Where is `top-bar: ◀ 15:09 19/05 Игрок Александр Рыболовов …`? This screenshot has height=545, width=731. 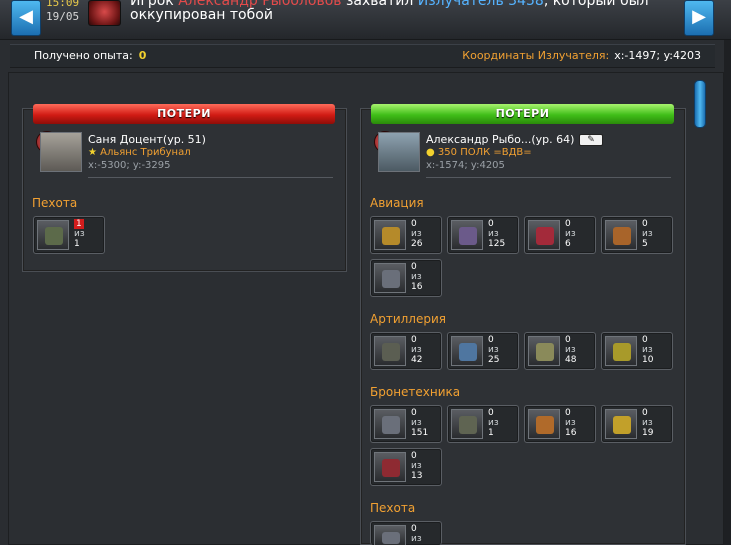
top-bar: ◀ 15:09 19/05 Игрок Александр Рыболовов … is located at coordinates (365, 20).